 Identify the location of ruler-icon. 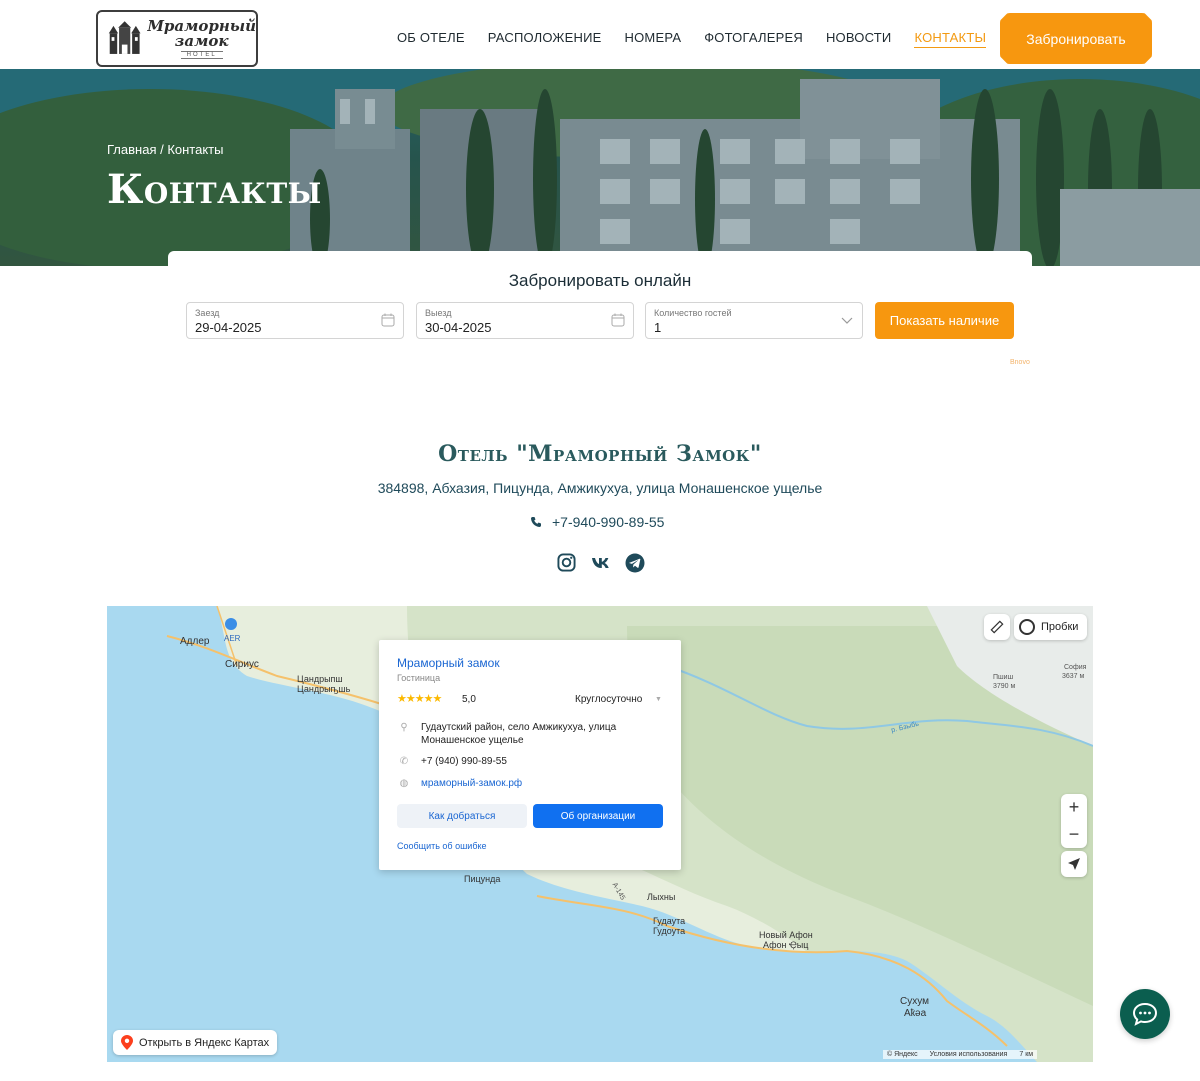
(997, 627).